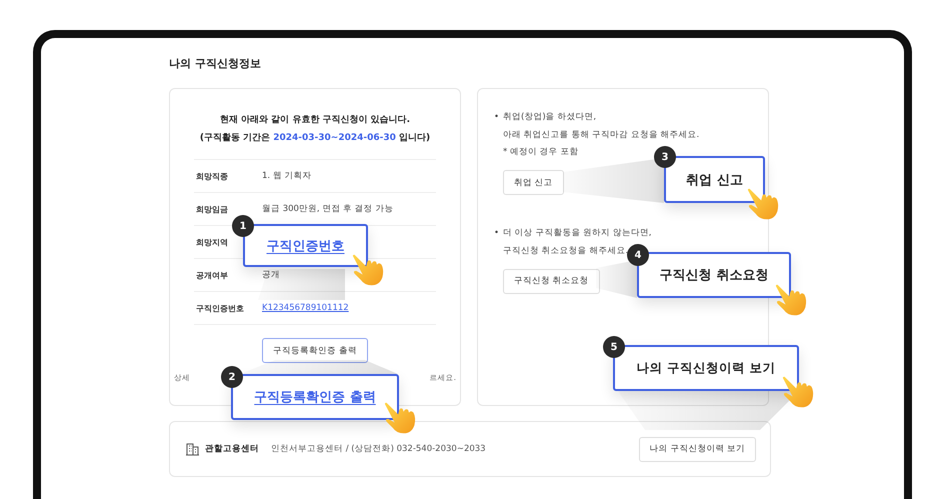 The width and height of the screenshot is (949, 499). Describe the element at coordinates (305, 308) in the screenshot. I see `certificate-number-link: K123456789101112` at that location.